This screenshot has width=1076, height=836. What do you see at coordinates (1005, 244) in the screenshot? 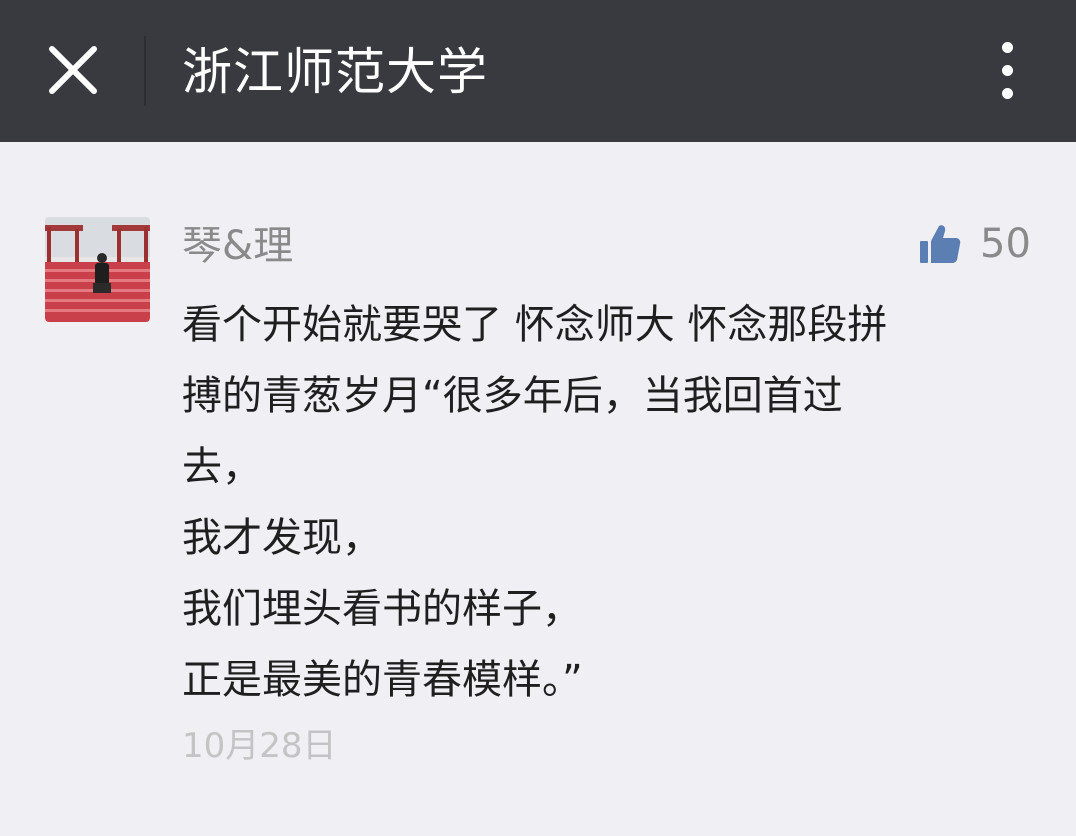
I see `like-count: 50` at bounding box center [1005, 244].